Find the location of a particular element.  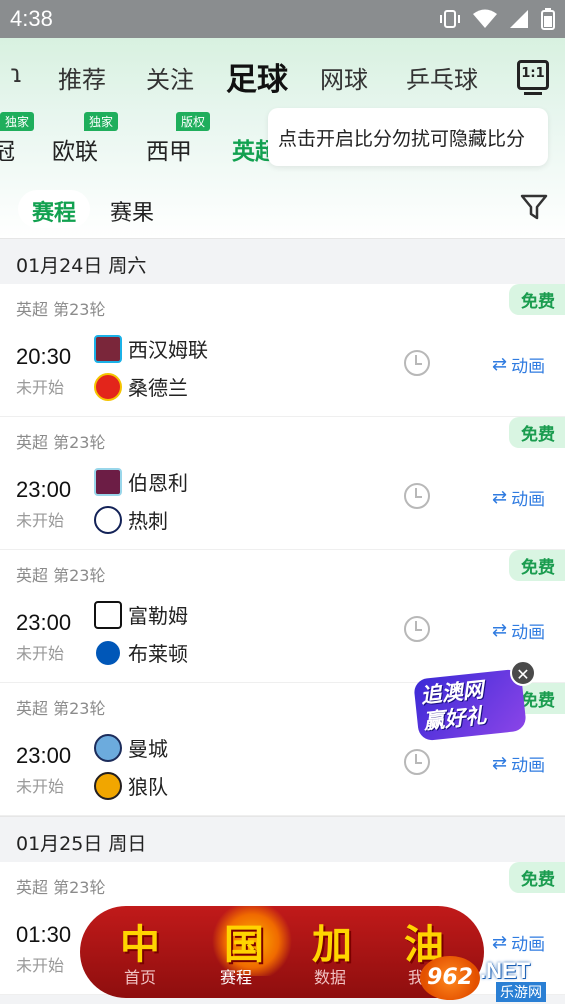

floating-ad: 追澳网 赢好礼 ✕ is located at coordinates (474, 701).